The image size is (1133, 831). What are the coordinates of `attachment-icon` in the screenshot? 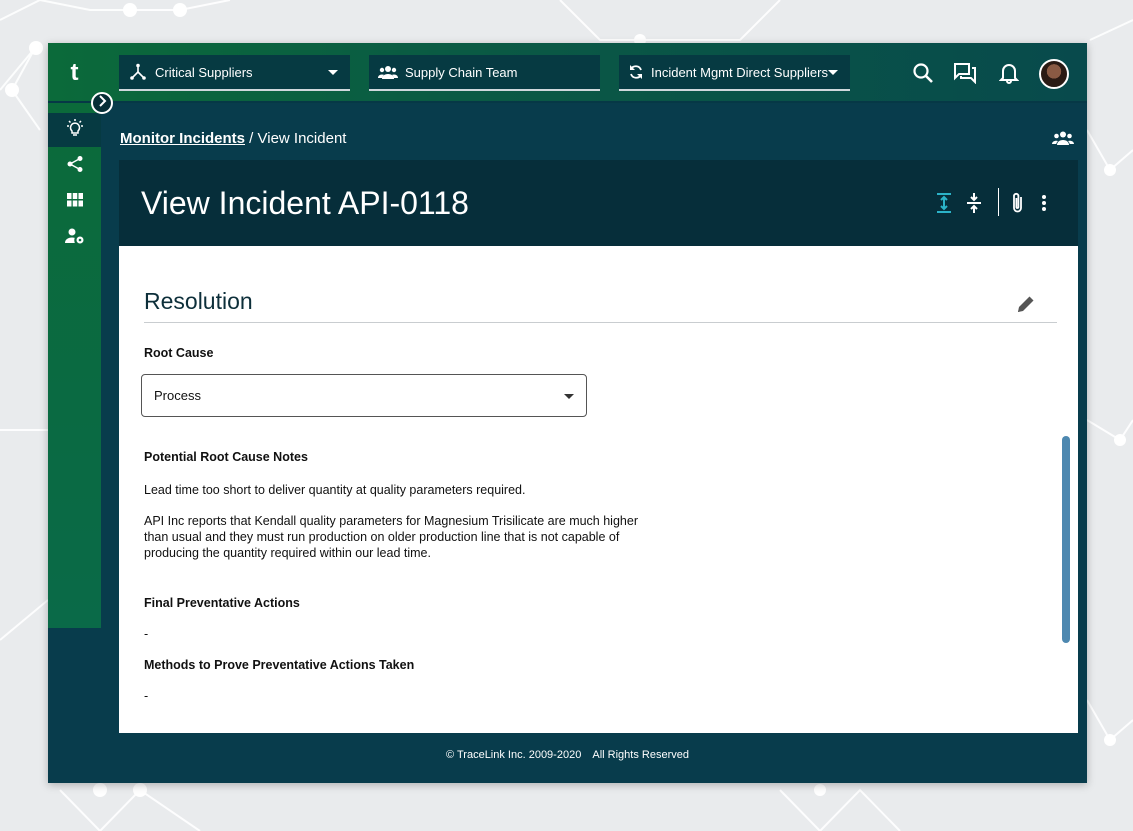 It's located at (1018, 203).